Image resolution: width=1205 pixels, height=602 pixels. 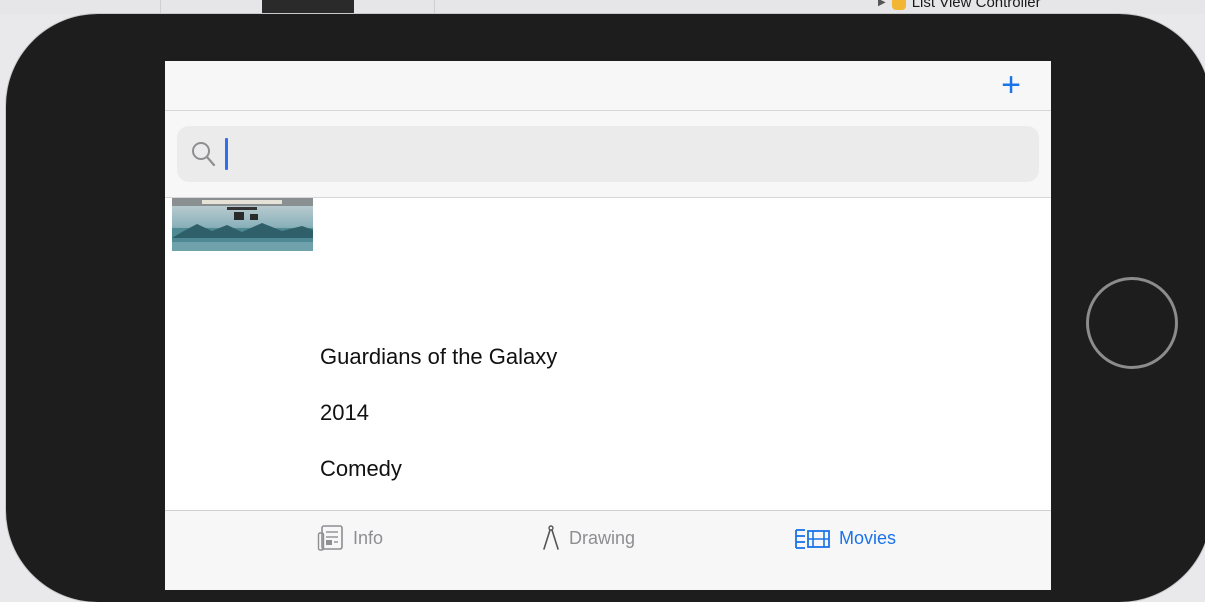 What do you see at coordinates (882, 4) in the screenshot?
I see `disclosure-triangle-icon: ▶` at bounding box center [882, 4].